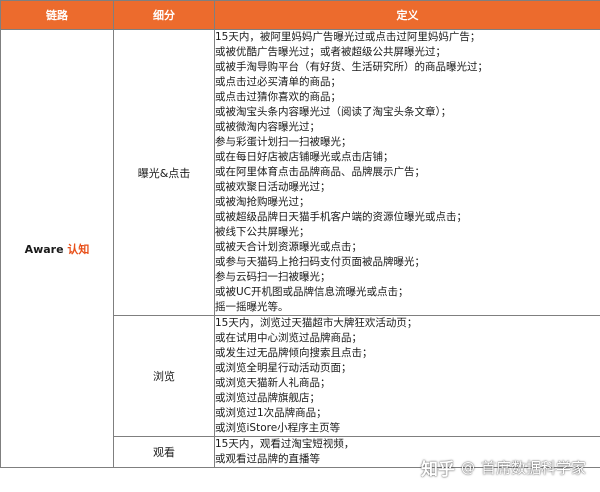 The image size is (600, 492). What do you see at coordinates (273, 383) in the screenshot?
I see `definition-line: 或浏览天猫新人礼商品；` at bounding box center [273, 383].